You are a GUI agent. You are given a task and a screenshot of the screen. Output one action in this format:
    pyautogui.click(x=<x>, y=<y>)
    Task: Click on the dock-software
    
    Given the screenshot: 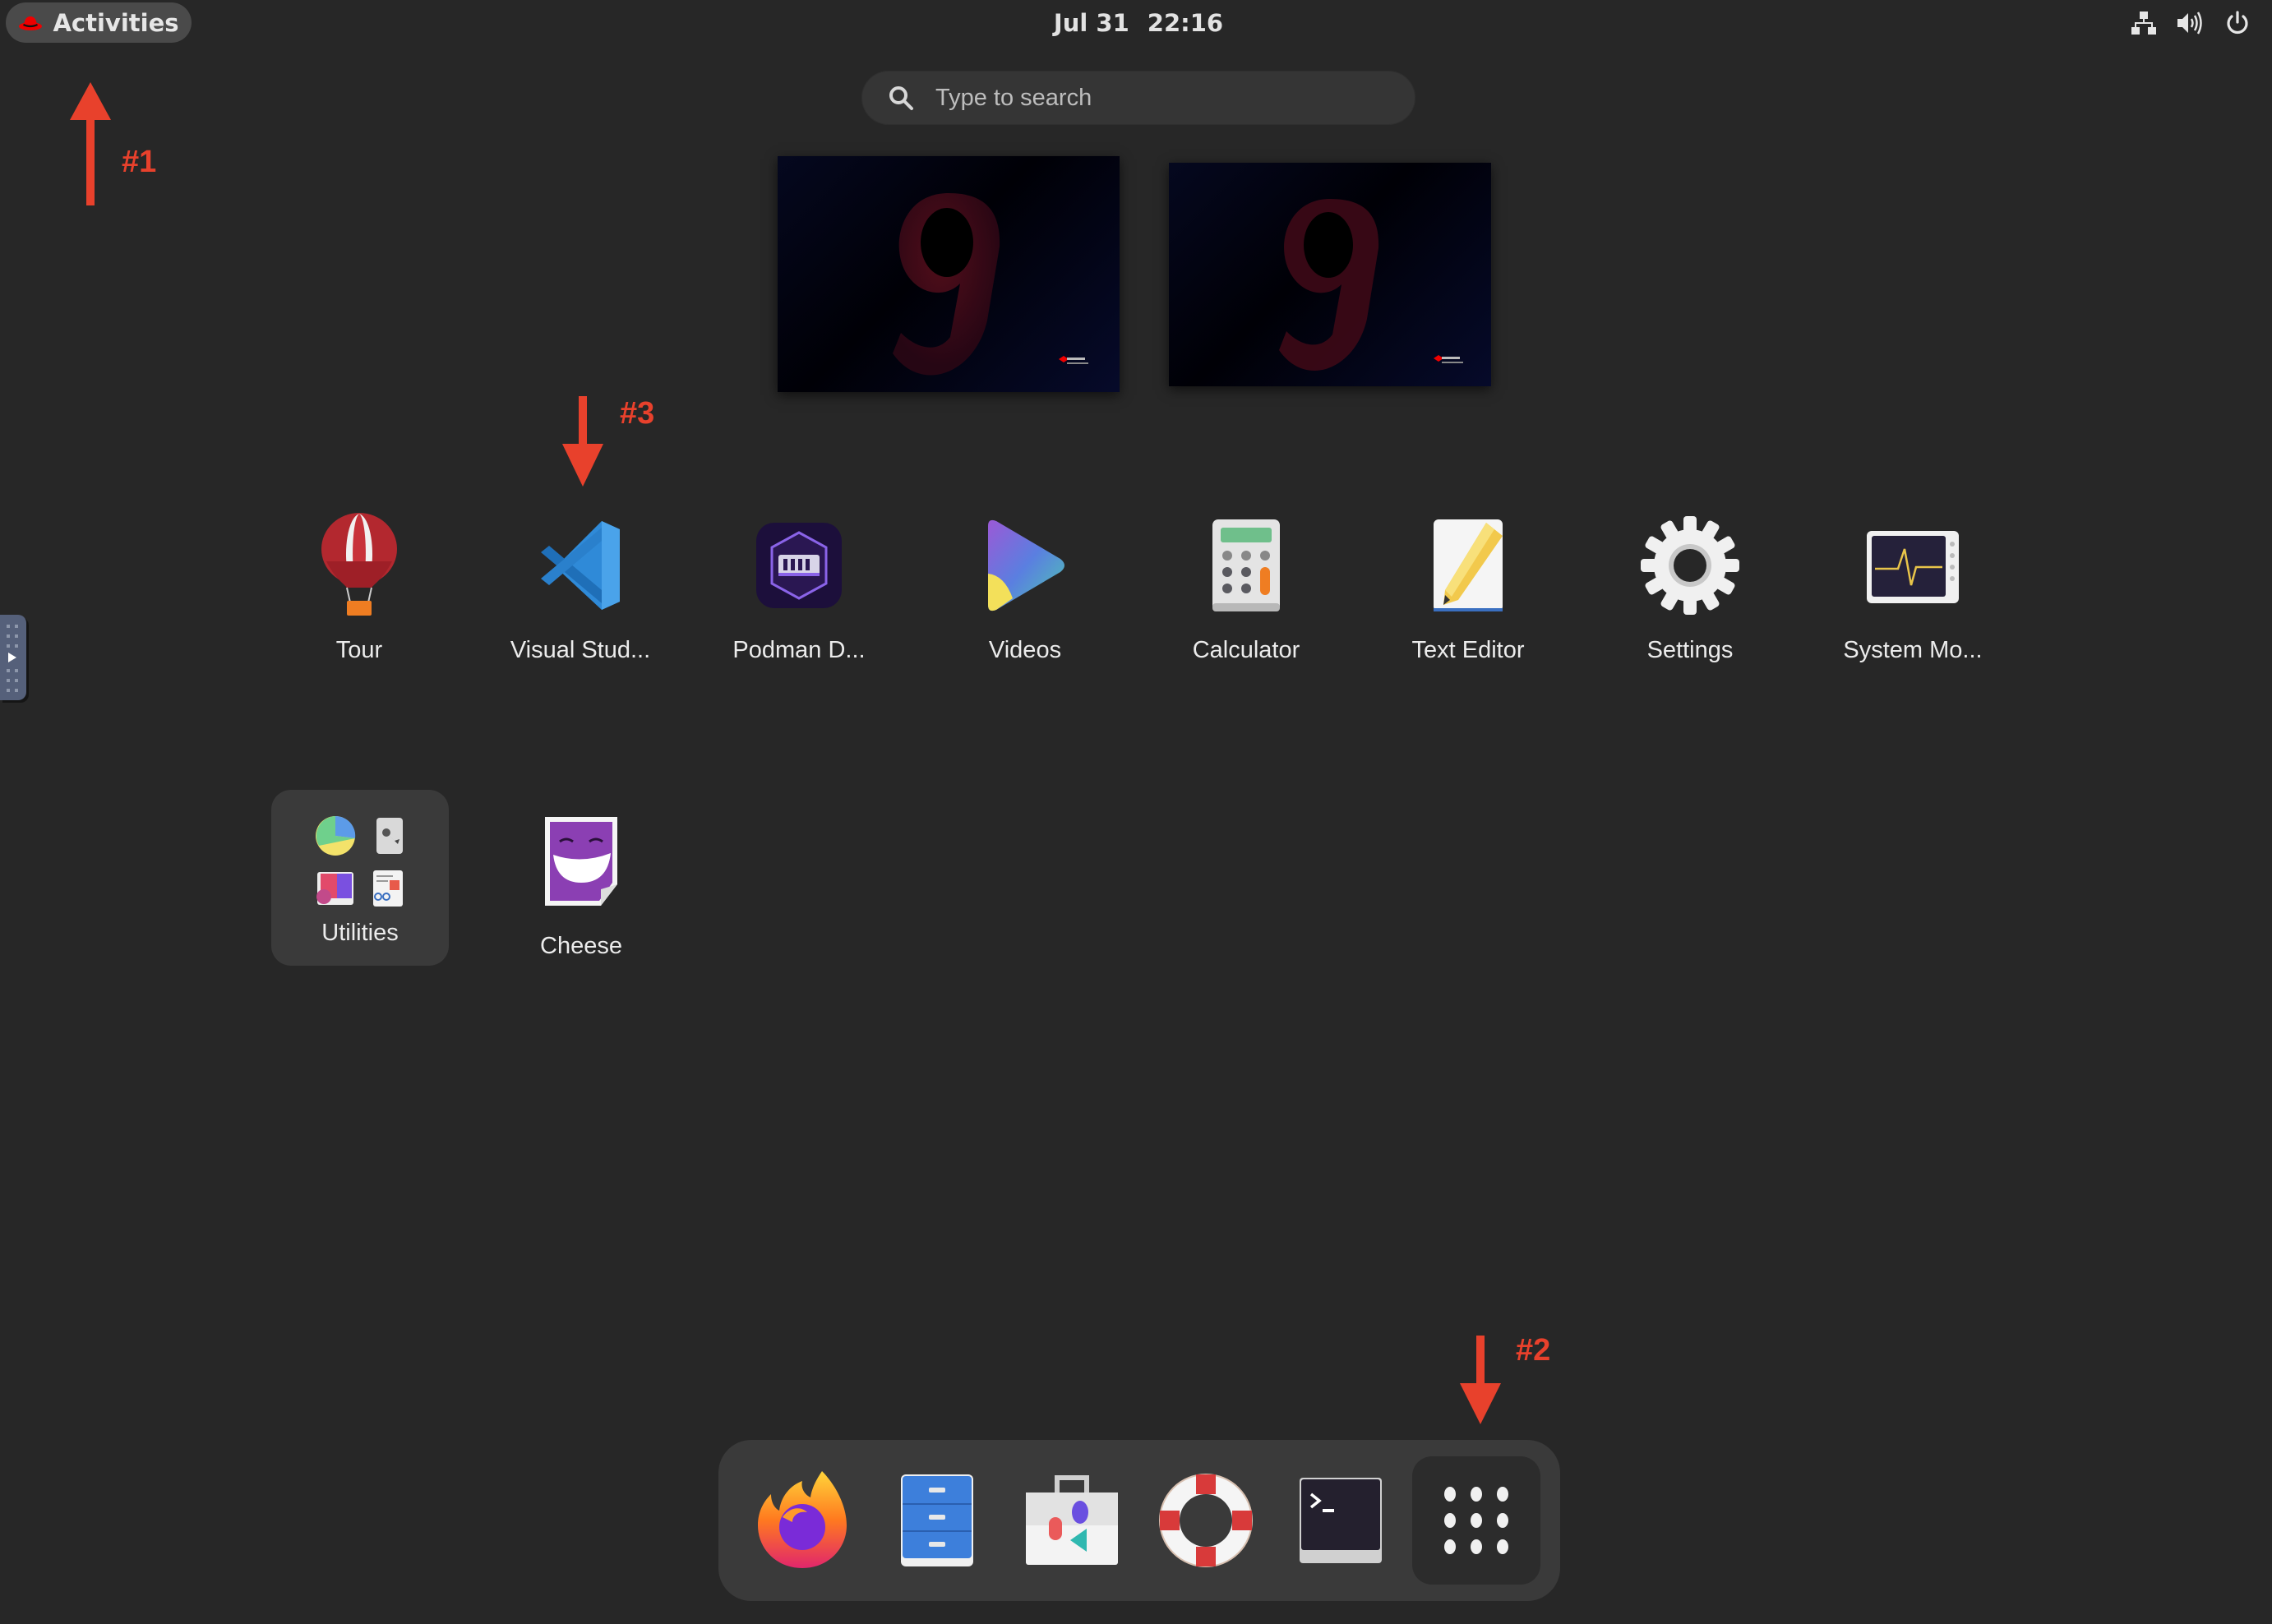 What is the action you would take?
    pyautogui.click(x=1072, y=1520)
    